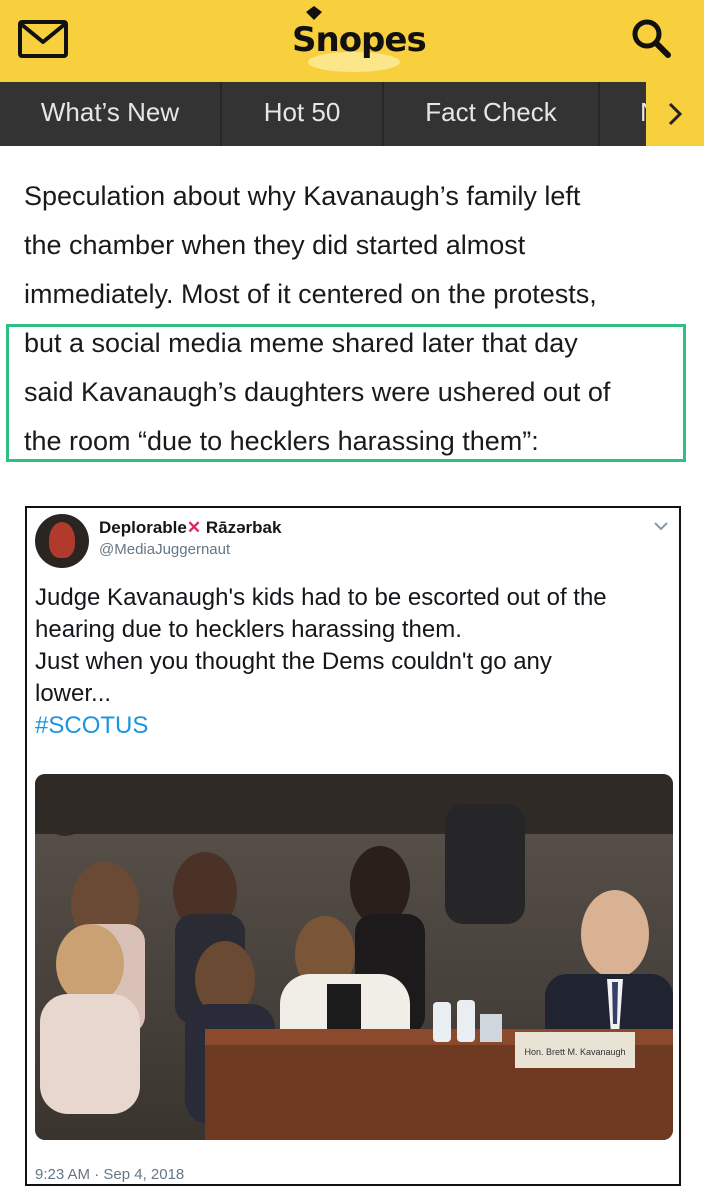  What do you see at coordinates (143, 527) in the screenshot?
I see `display-name-text: Deplorable` at bounding box center [143, 527].